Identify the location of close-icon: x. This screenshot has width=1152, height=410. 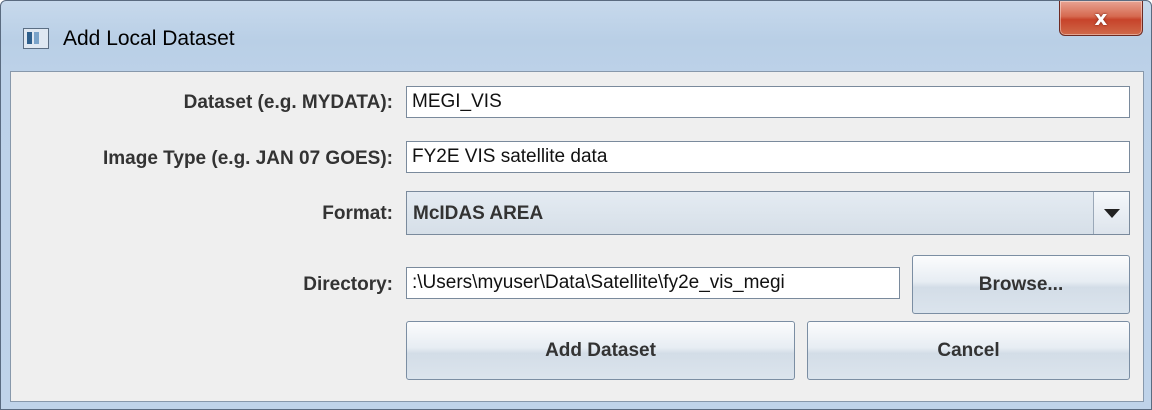
(1101, 18).